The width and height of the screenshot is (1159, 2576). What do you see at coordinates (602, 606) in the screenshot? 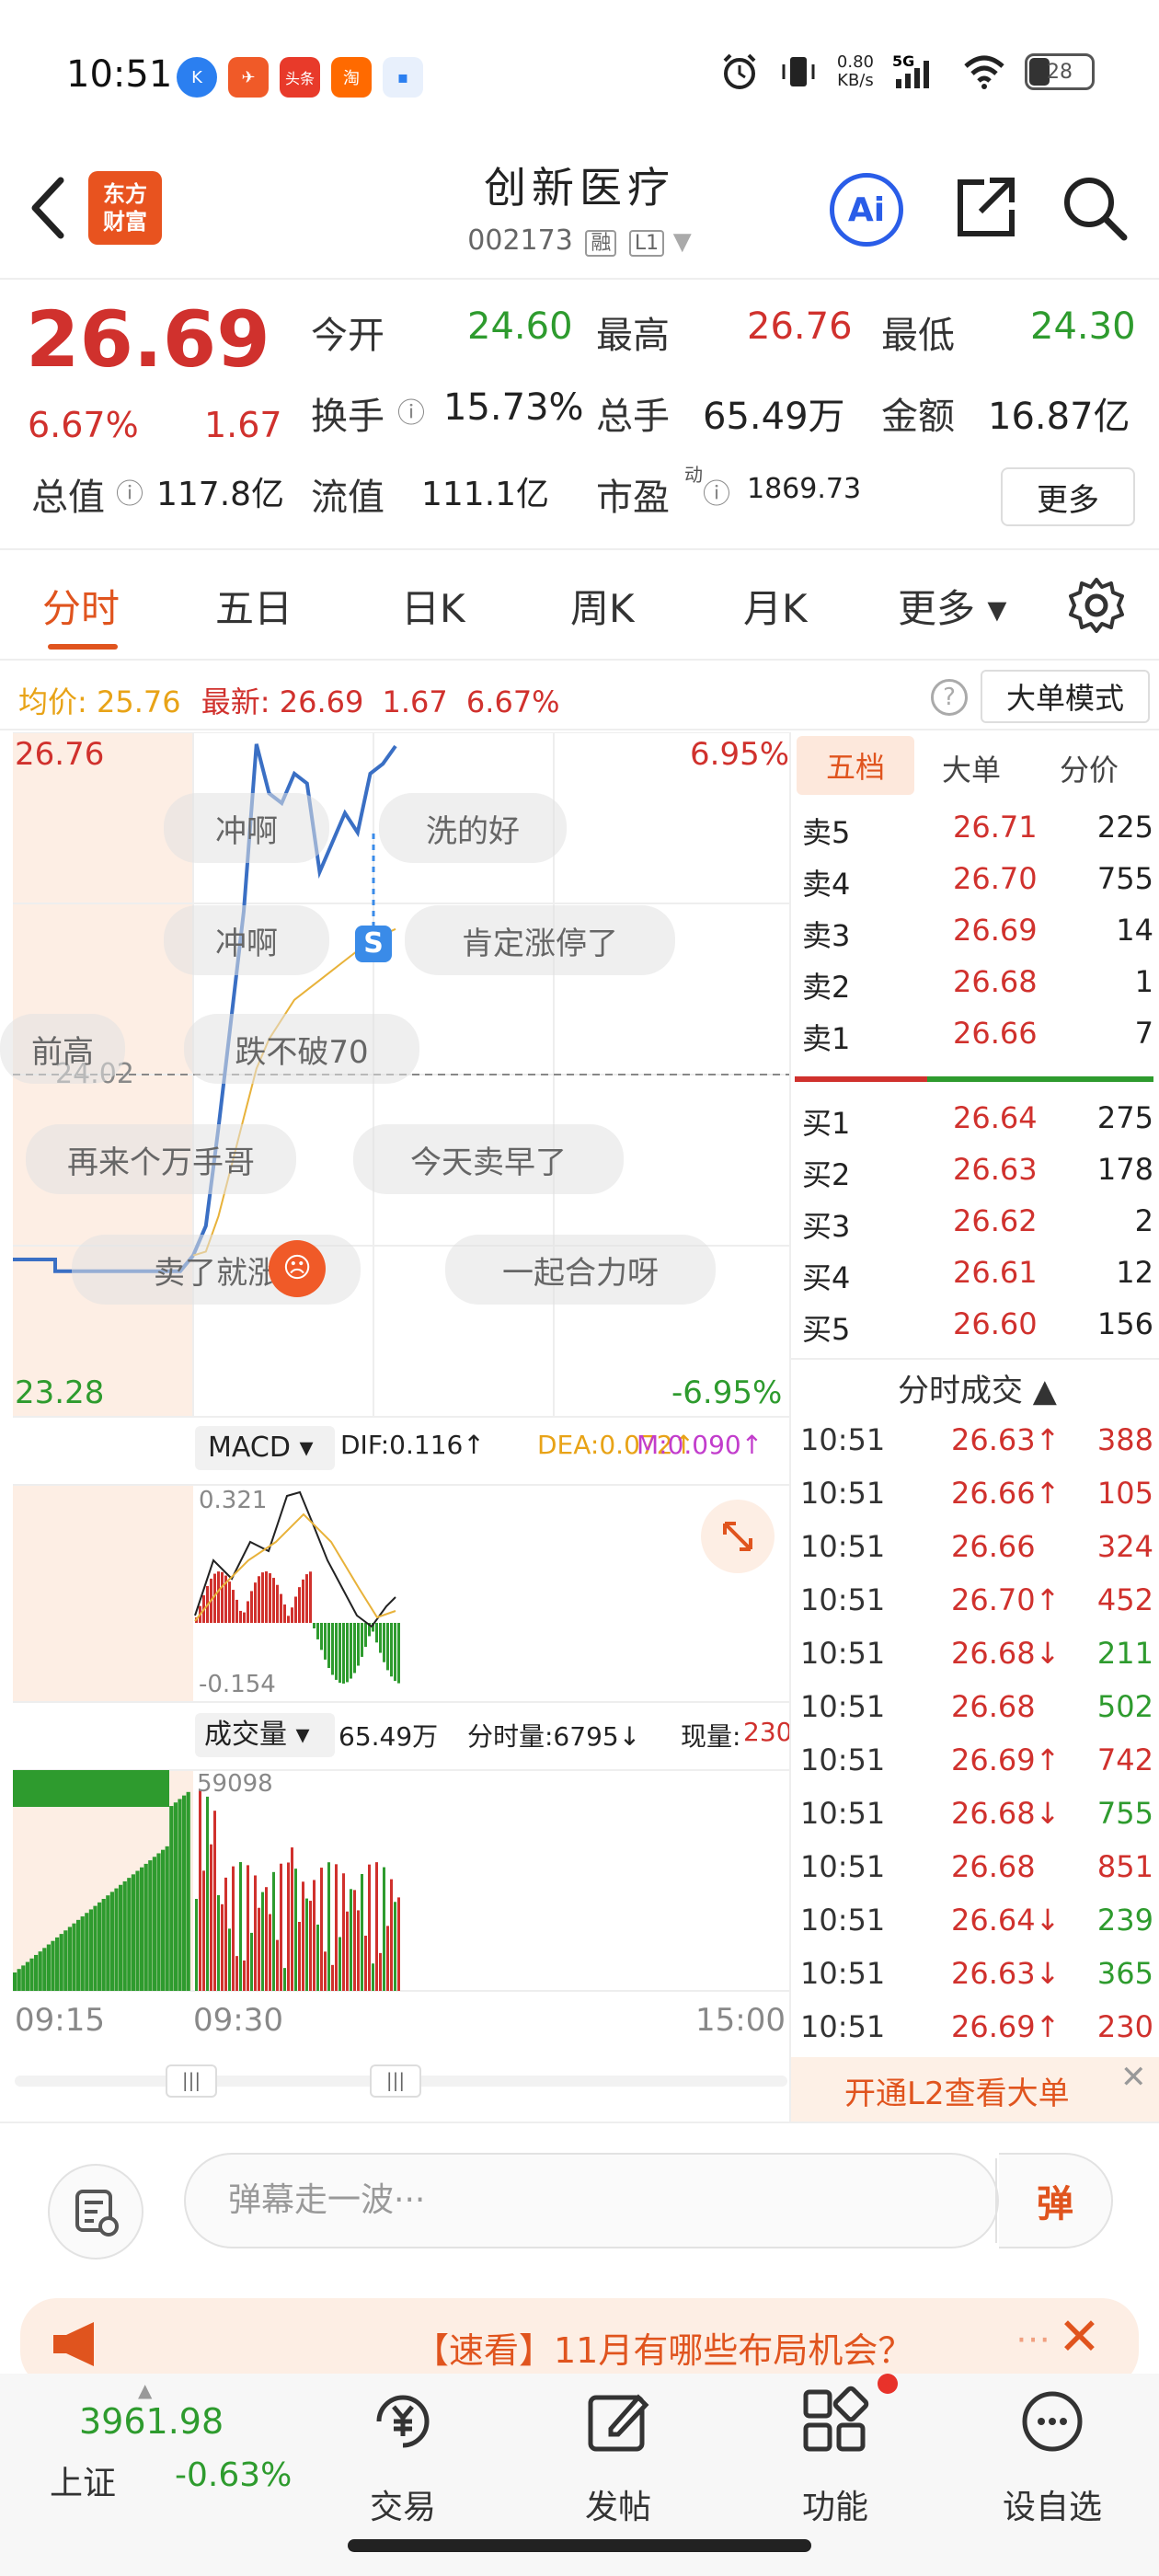
I see `tab-weekly-k: 周K` at bounding box center [602, 606].